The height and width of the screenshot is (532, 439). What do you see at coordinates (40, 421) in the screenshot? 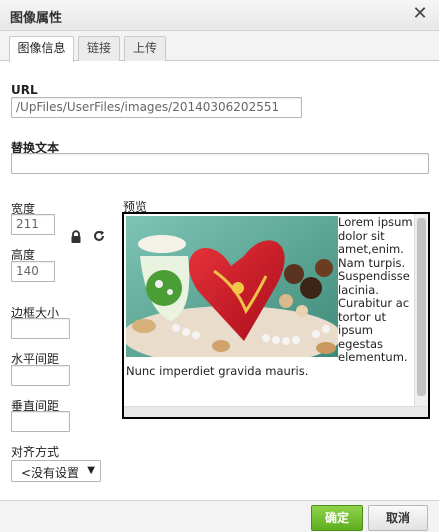
I see `vspace-field` at bounding box center [40, 421].